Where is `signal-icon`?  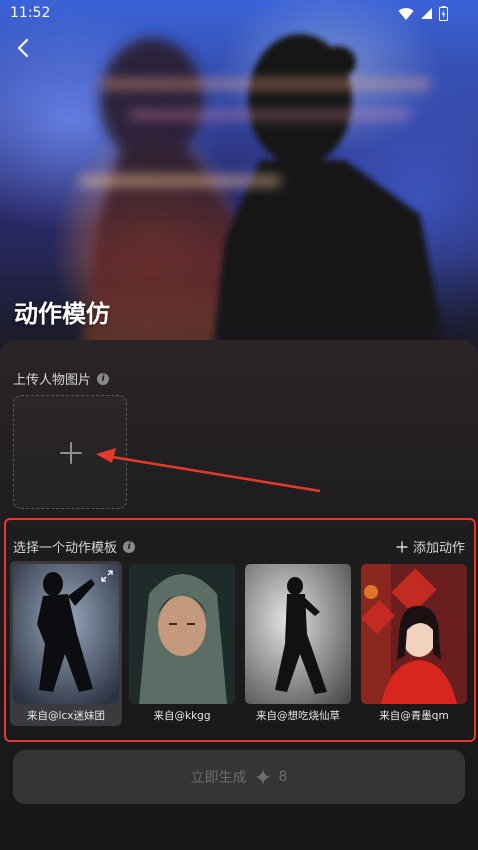 signal-icon is located at coordinates (426, 13).